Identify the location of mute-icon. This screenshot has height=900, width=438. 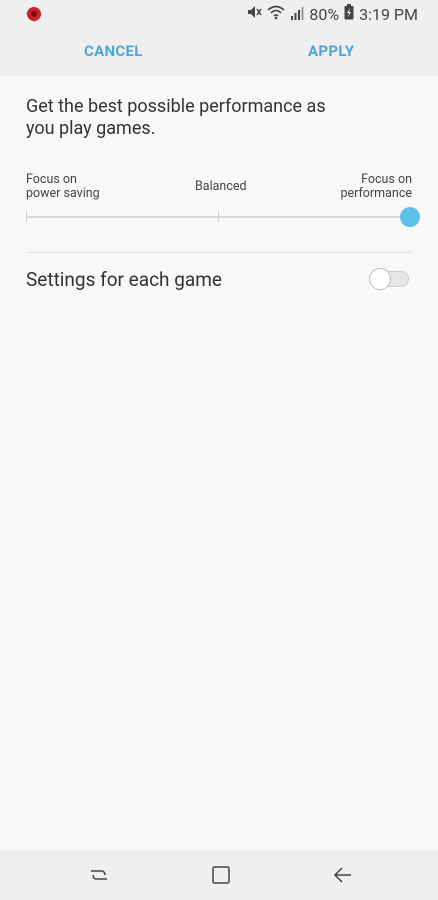
(254, 14).